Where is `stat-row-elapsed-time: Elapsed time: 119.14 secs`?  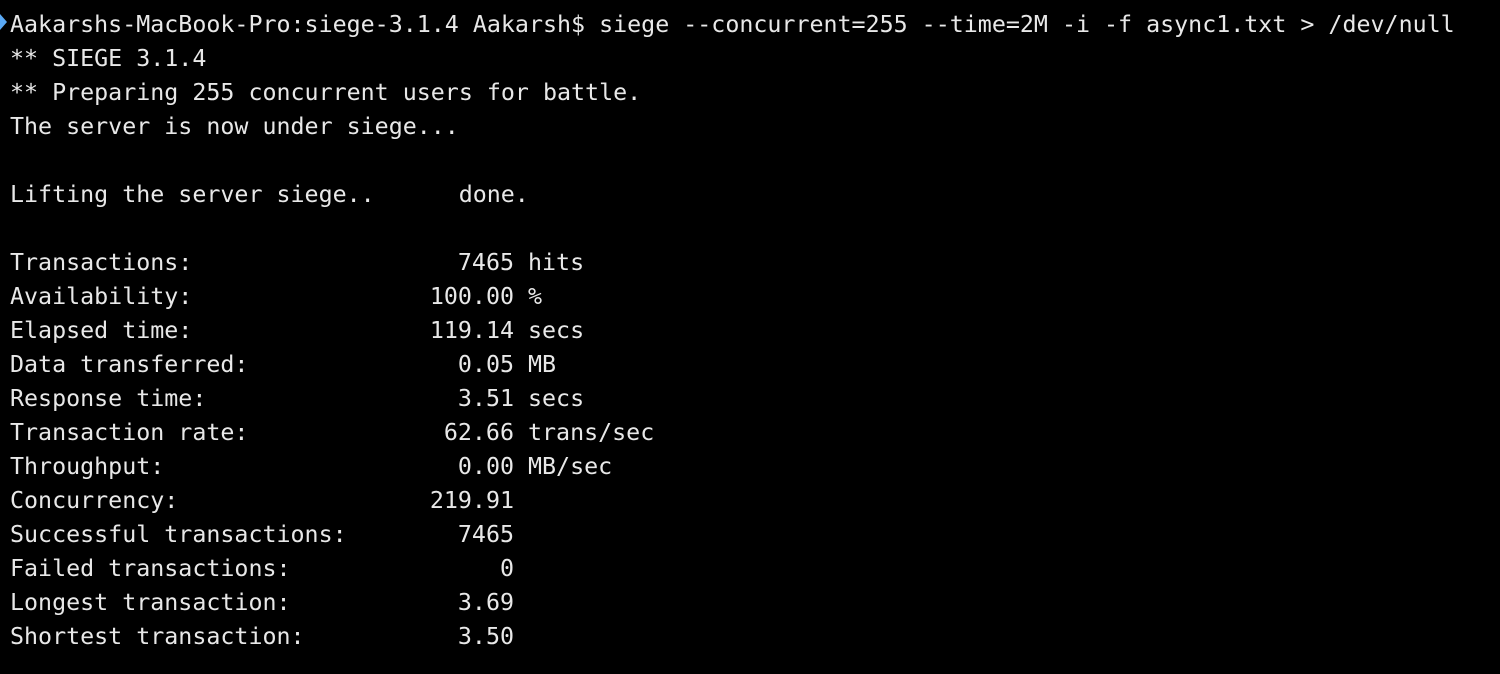
stat-row-elapsed-time: Elapsed time: 119.14 secs is located at coordinates (755, 331).